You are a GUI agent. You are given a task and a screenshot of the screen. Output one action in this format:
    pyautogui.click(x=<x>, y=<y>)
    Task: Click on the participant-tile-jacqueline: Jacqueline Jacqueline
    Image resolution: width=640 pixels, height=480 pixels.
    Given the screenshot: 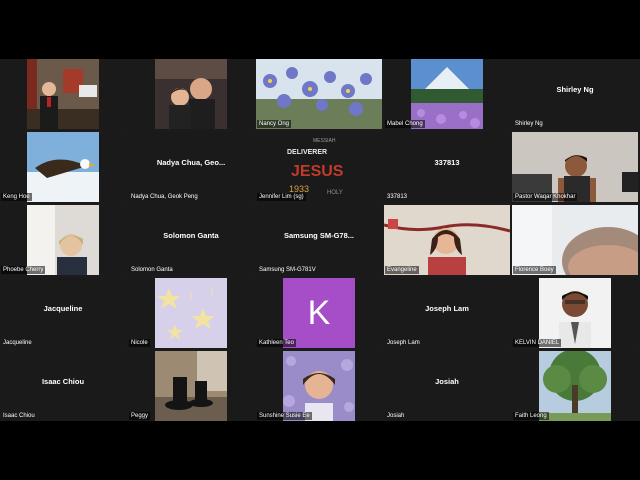 What is the action you would take?
    pyautogui.click(x=63, y=313)
    